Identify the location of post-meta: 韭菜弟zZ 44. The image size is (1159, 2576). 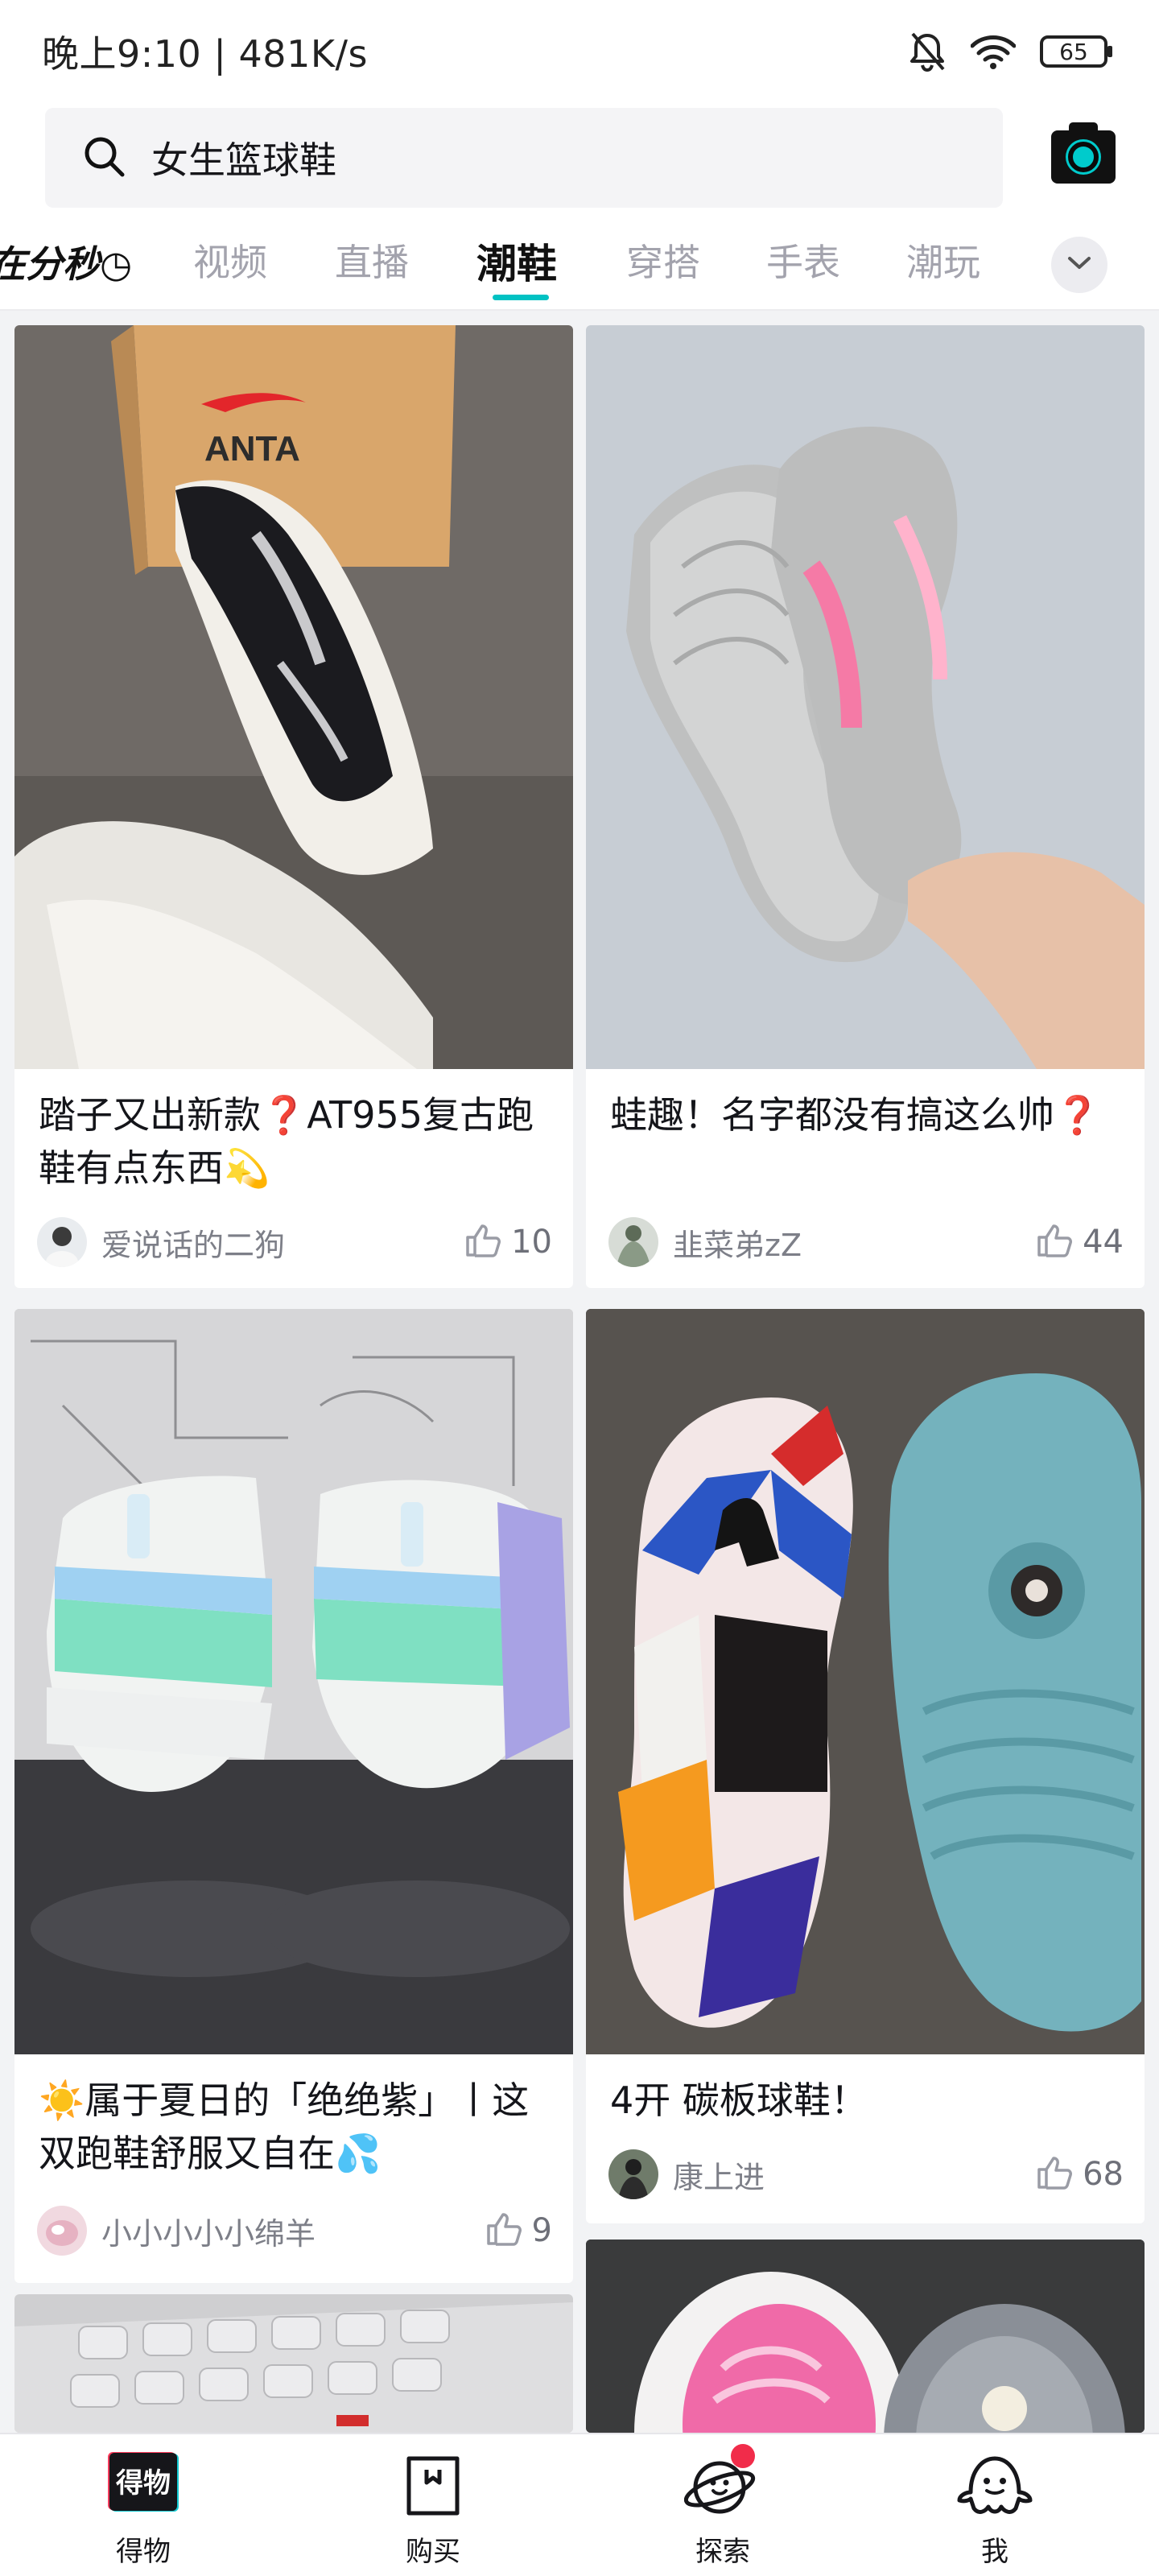
(866, 1242).